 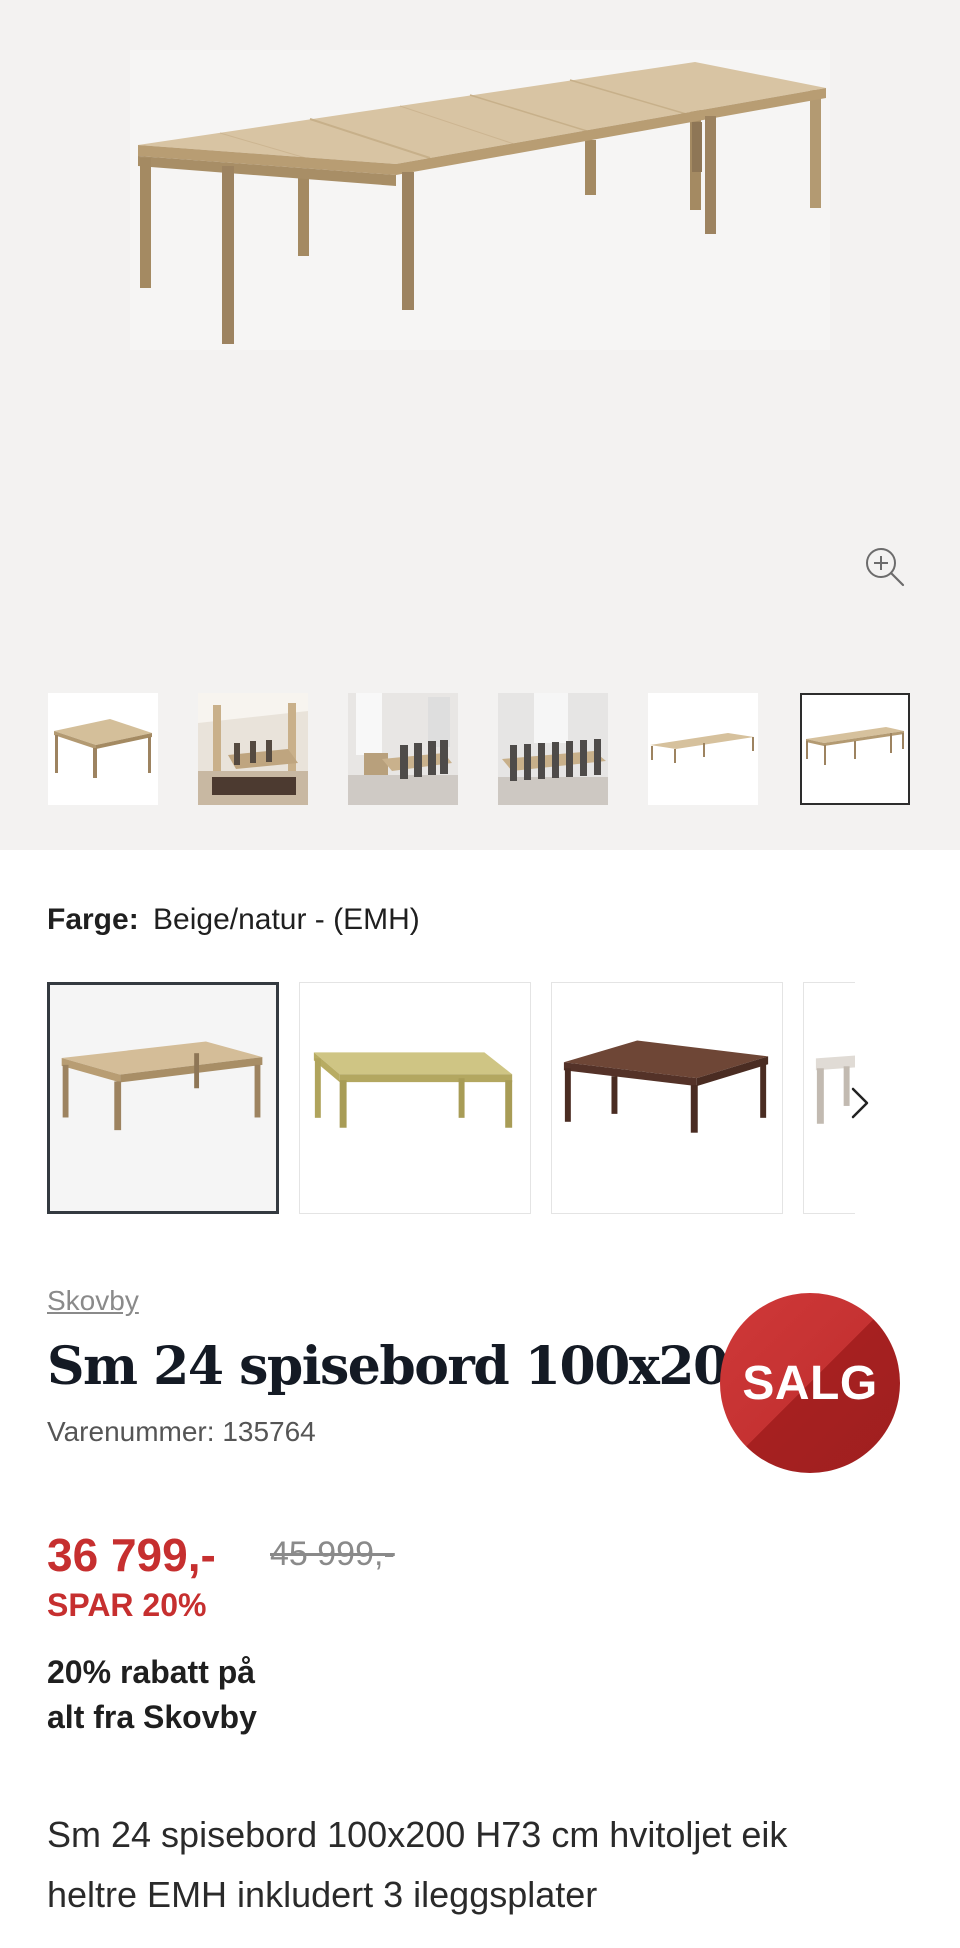 I want to click on swatch-beige-natur, so click(x=163, y=1098).